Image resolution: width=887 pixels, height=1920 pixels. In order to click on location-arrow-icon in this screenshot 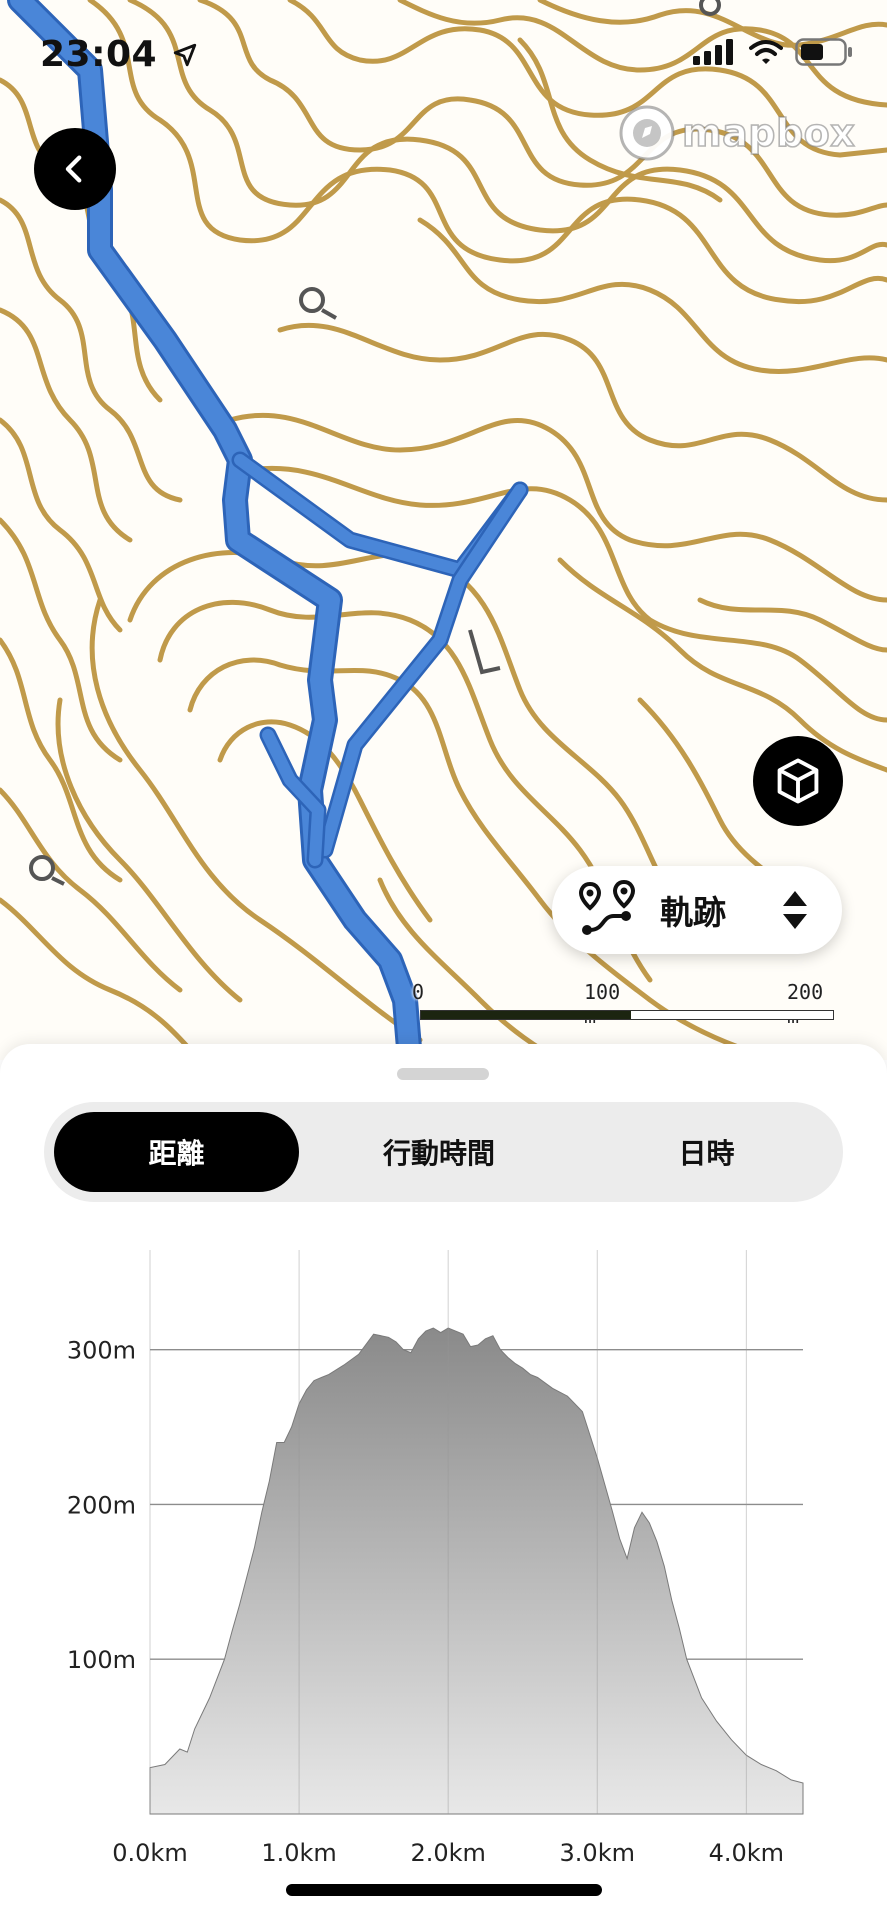, I will do `click(185, 55)`.